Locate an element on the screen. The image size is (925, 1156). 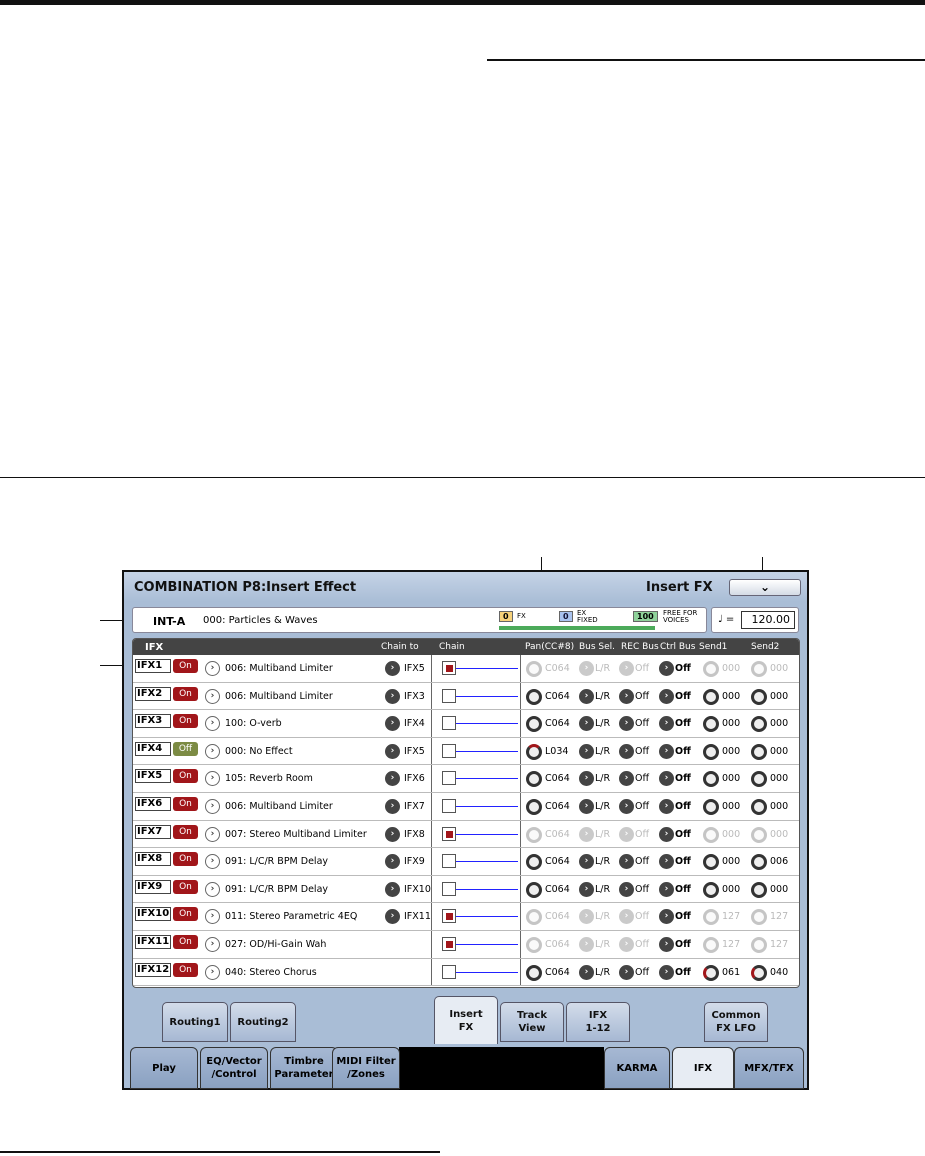
chain-to-value: IFX8 is located at coordinates (414, 834).